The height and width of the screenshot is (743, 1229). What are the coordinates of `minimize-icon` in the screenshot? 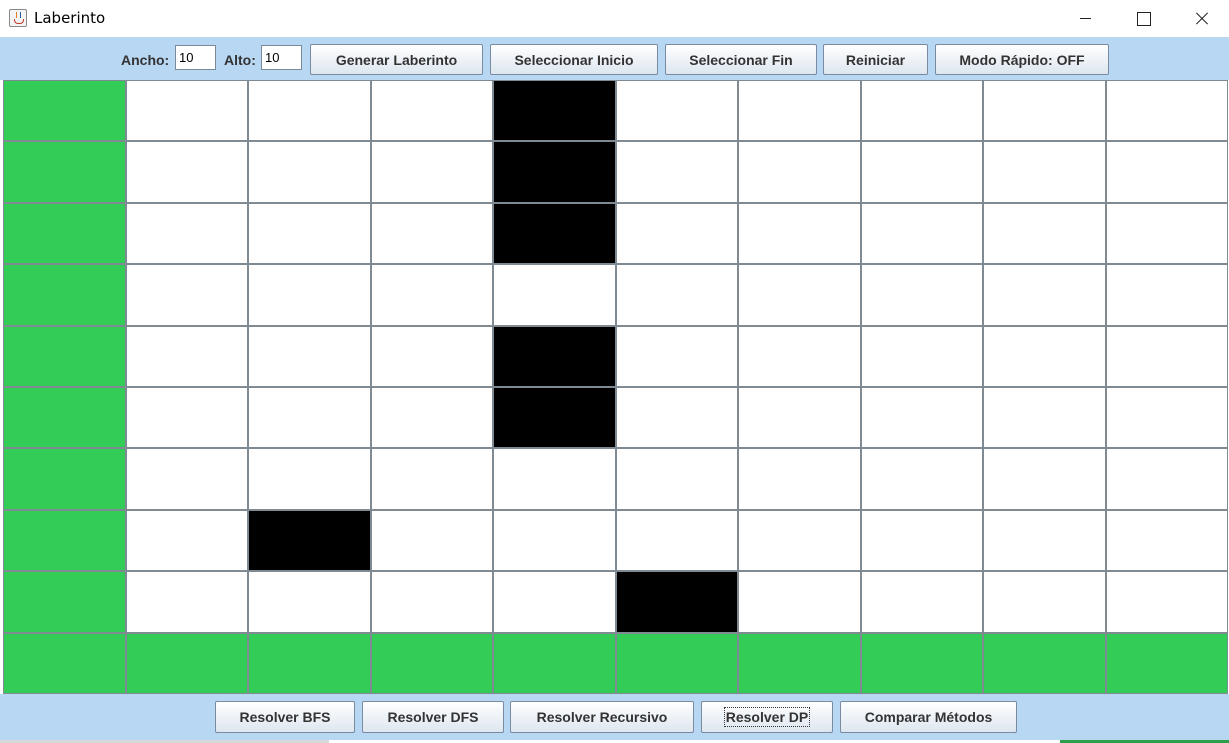 It's located at (1085, 18).